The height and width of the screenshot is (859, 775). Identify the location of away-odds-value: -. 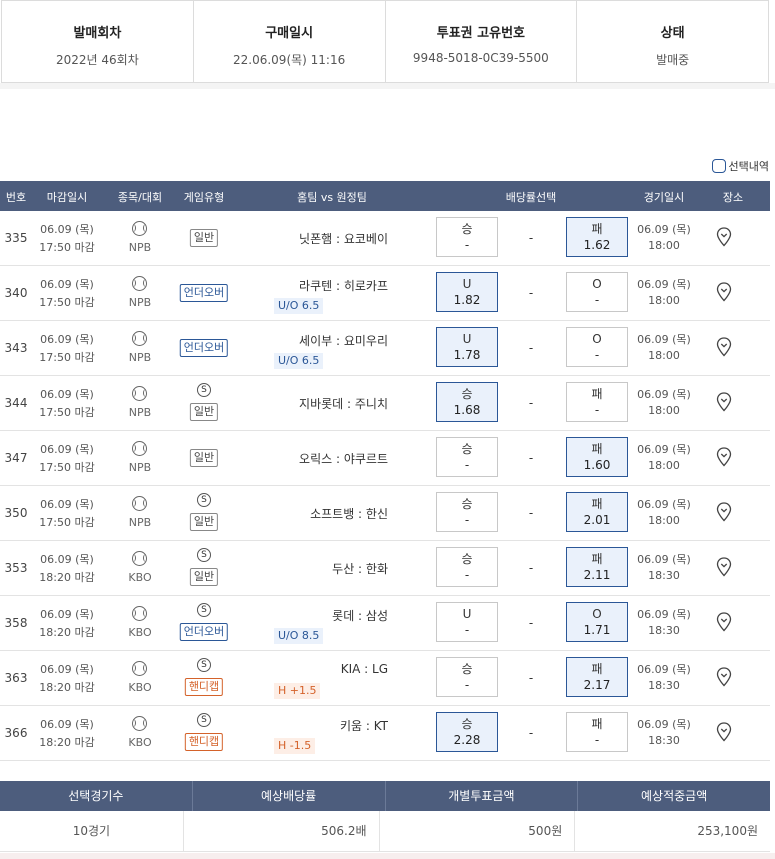
(597, 355).